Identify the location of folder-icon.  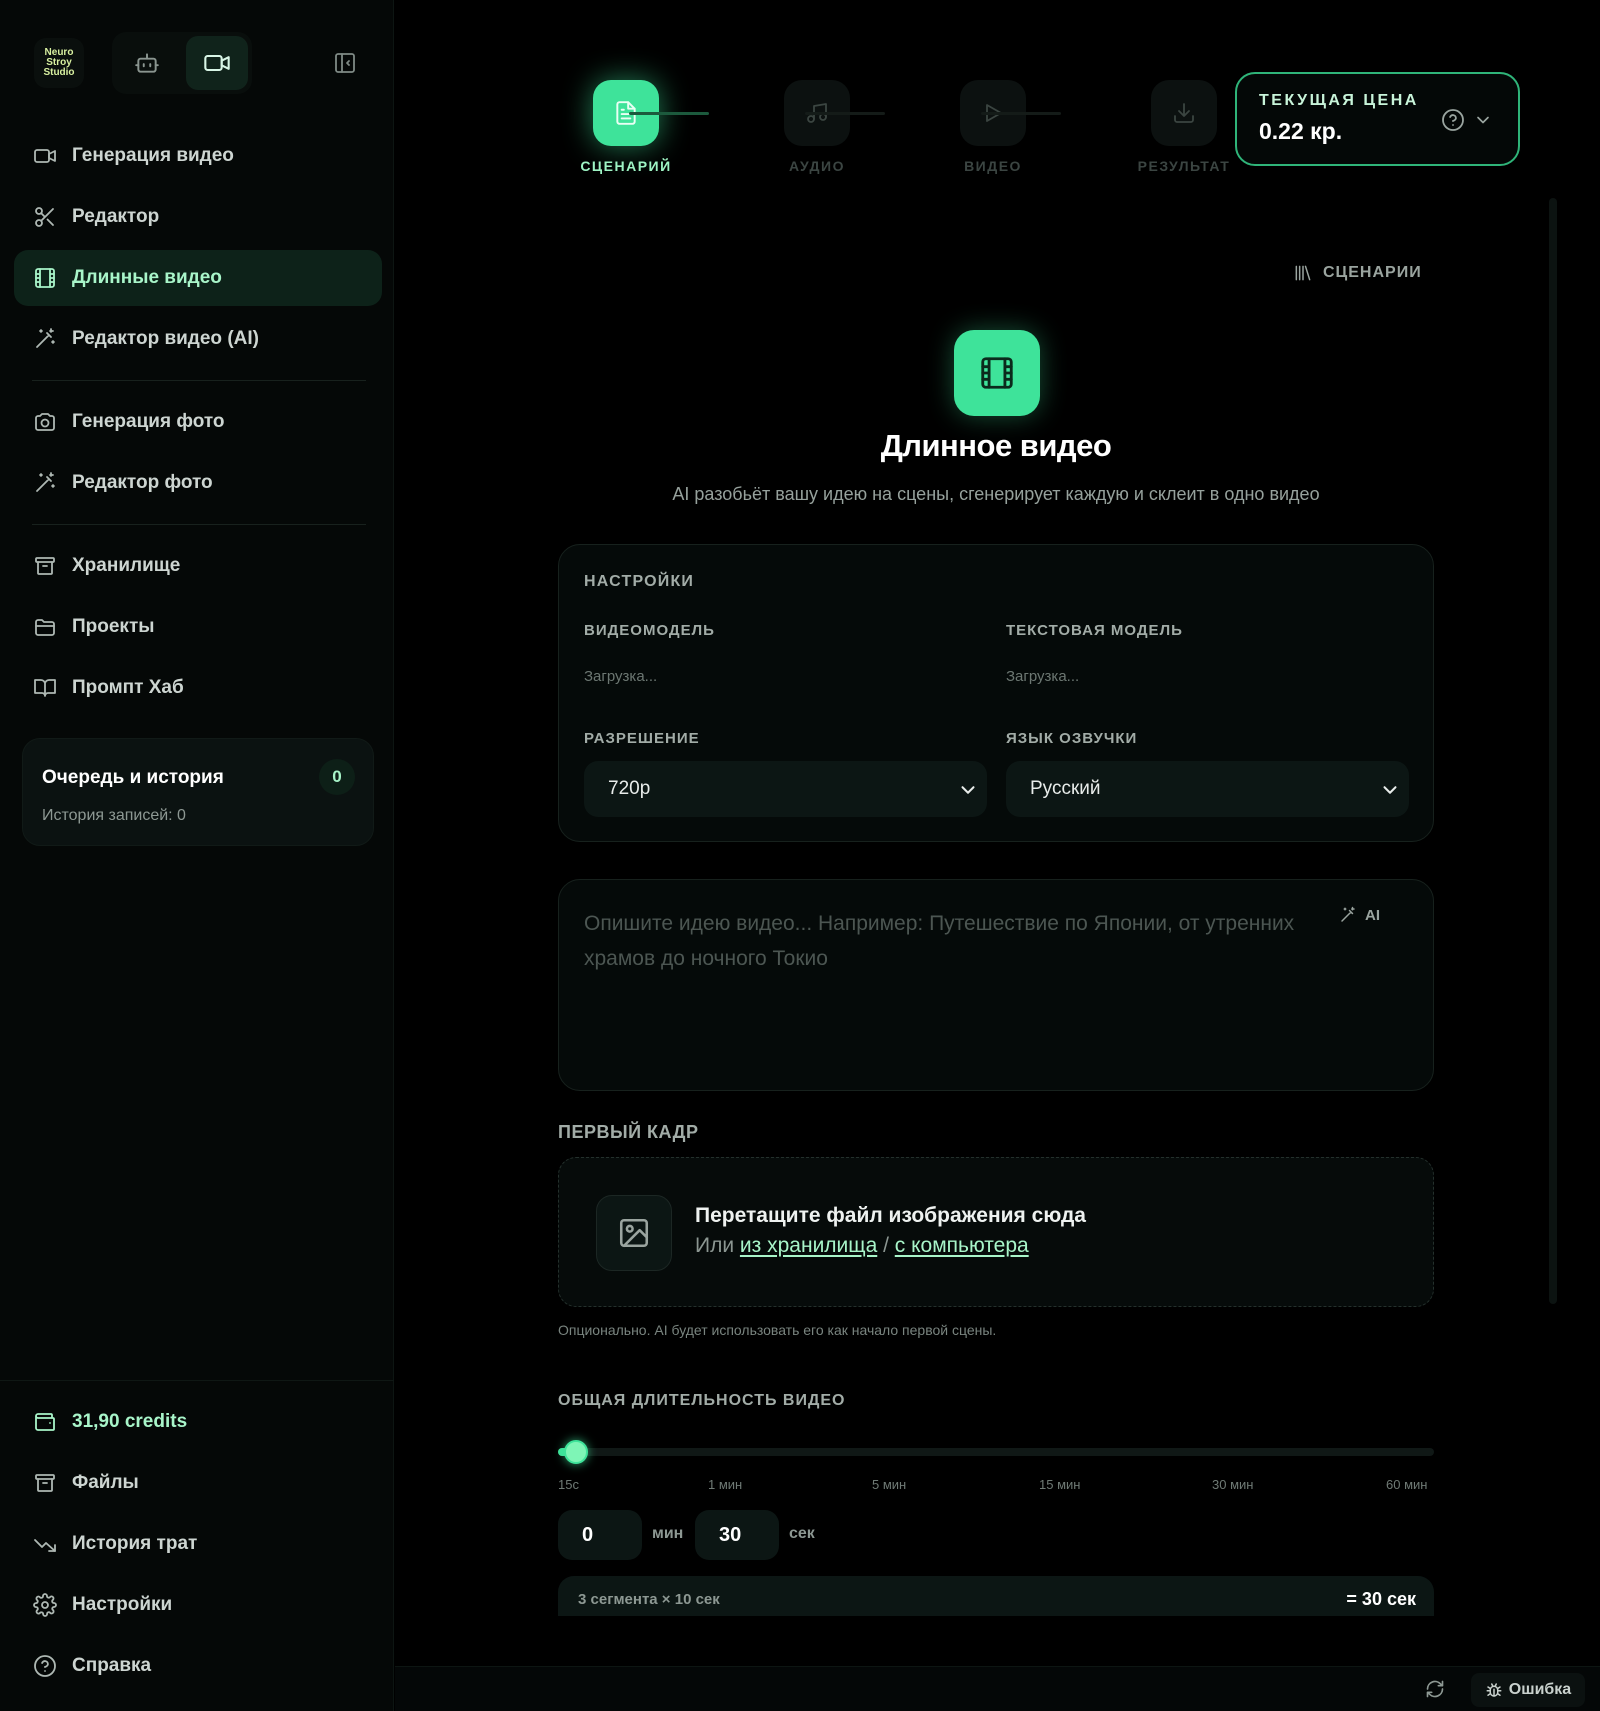
(45, 627).